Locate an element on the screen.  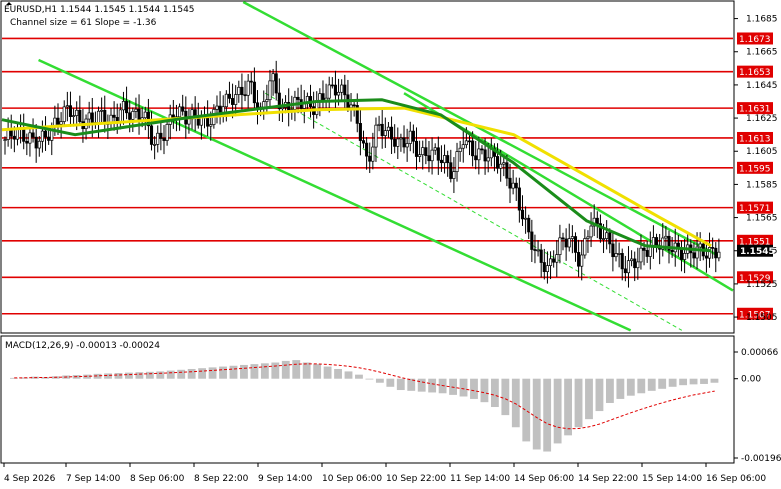
time-tick-label: 7 Sep 14:00 is located at coordinates (93, 479).